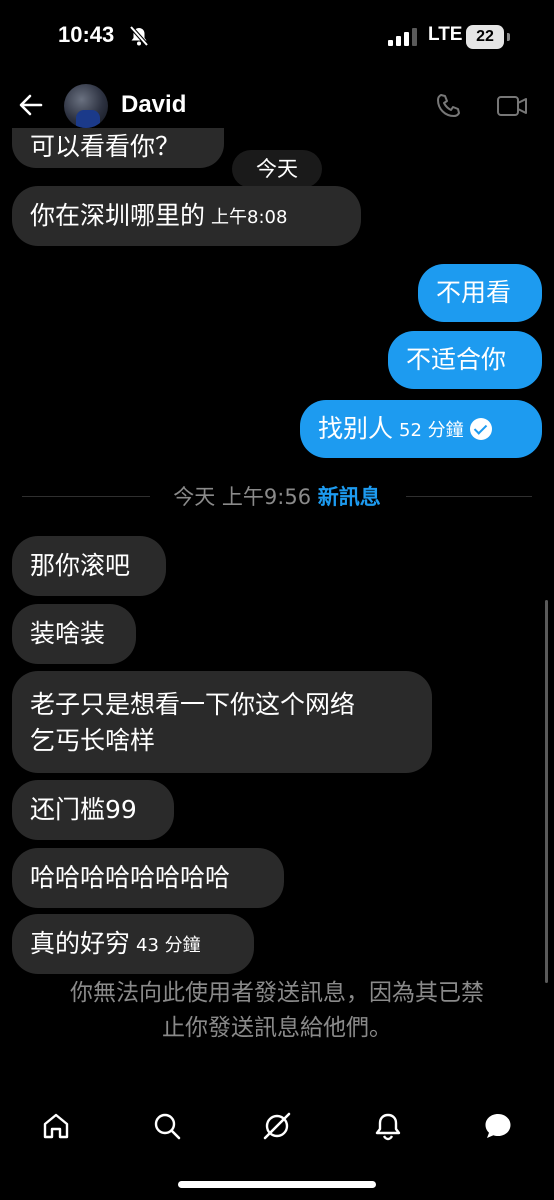  I want to click on new-messages-date: 今天 上午9:56, so click(242, 497).